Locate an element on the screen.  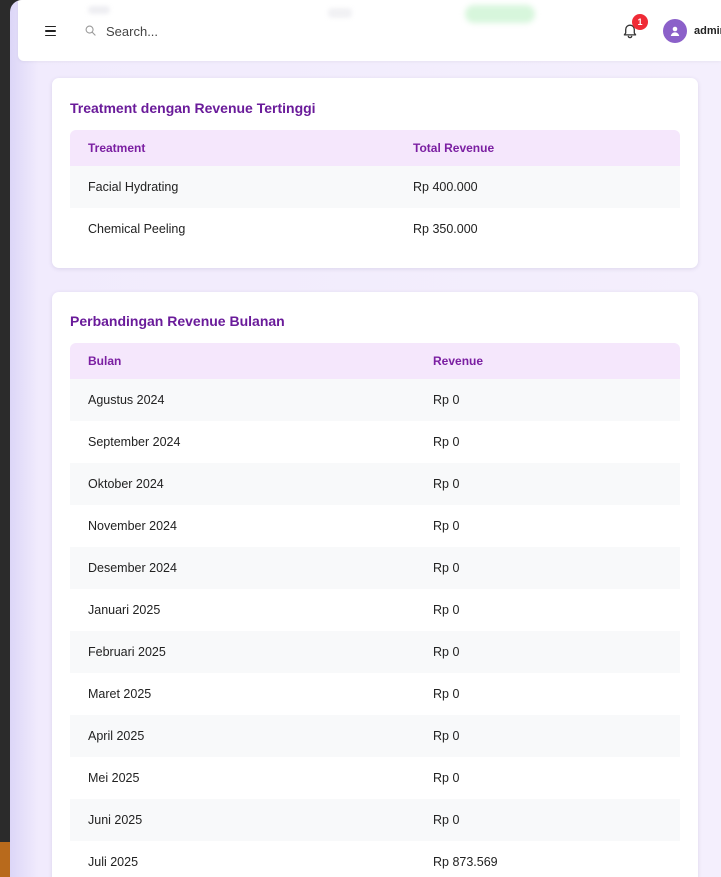
month-revenue: Rp 873.569 is located at coordinates (465, 862).